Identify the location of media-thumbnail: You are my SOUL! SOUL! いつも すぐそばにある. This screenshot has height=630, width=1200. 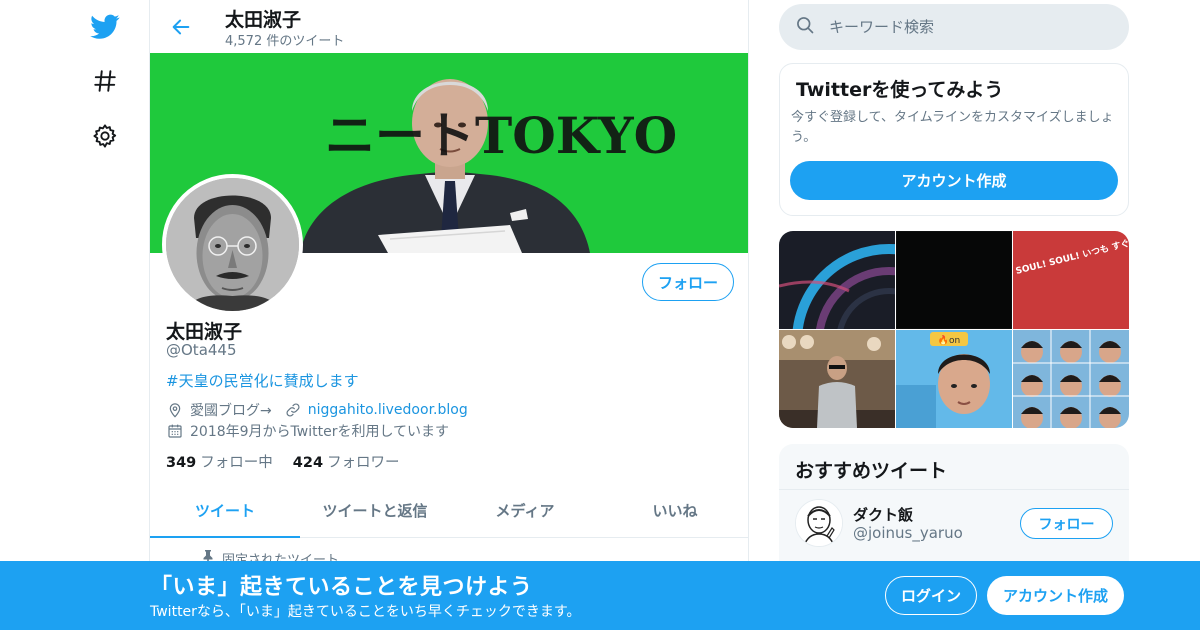
(1071, 280).